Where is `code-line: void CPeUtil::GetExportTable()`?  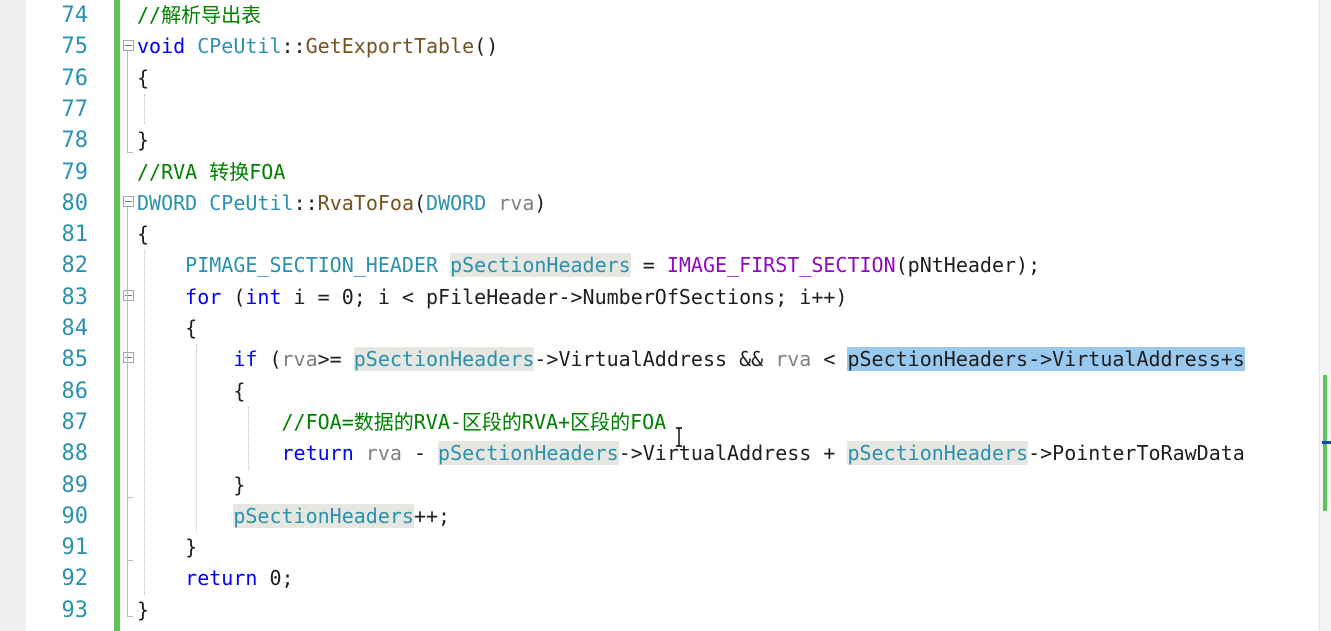
code-line: void CPeUtil::GetExportTable() is located at coordinates (317, 46).